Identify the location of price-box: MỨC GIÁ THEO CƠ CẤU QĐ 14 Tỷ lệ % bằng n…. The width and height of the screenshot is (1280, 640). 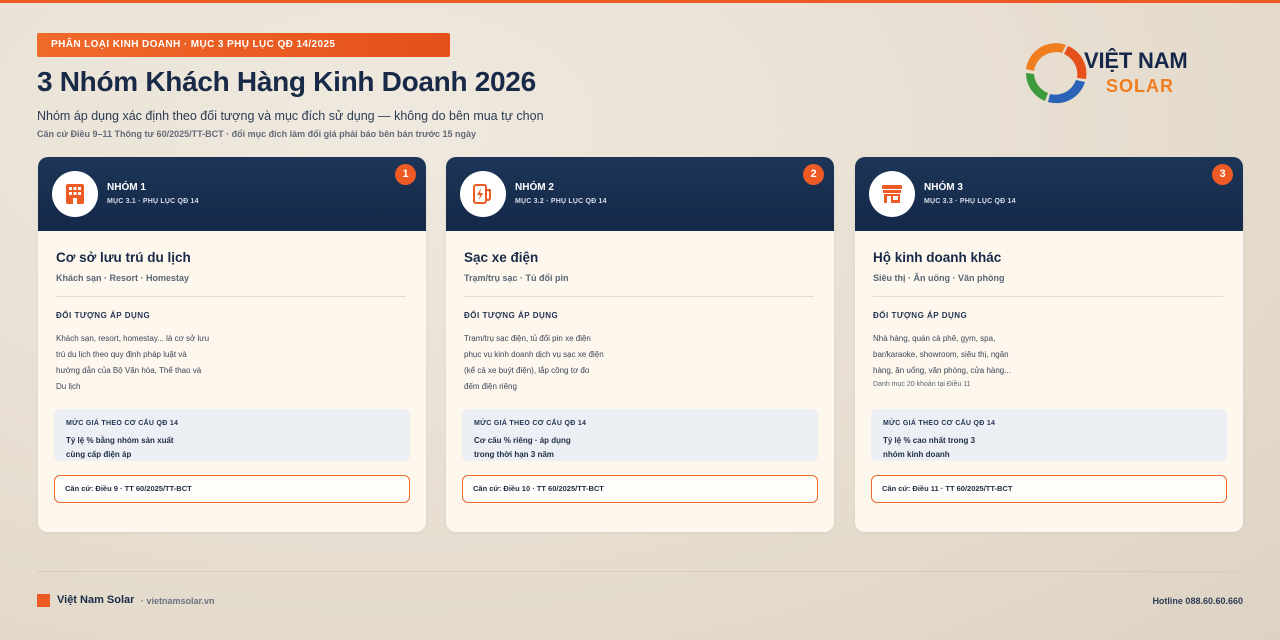
(232, 435).